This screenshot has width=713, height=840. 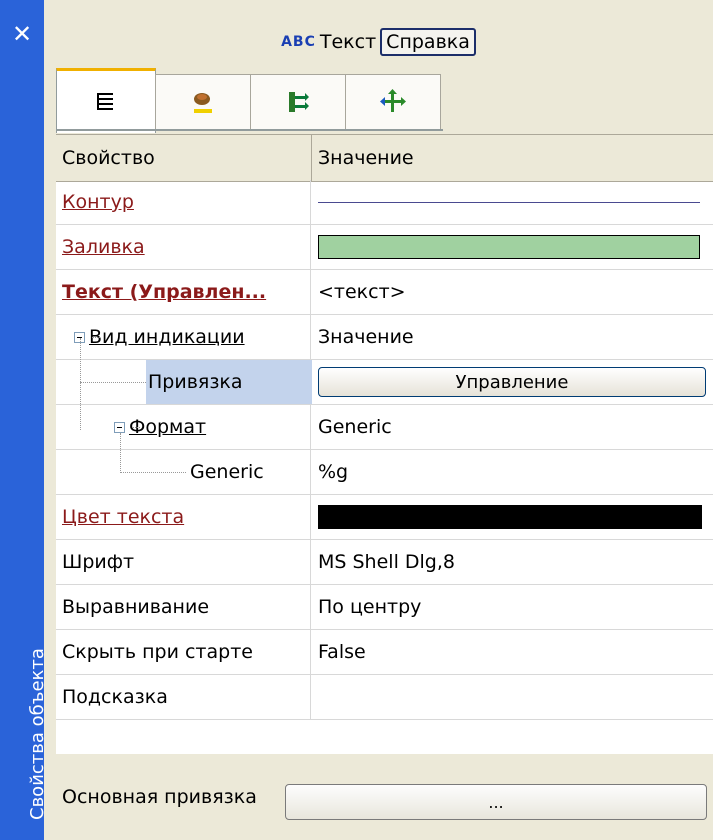 I want to click on object-title: Текст, so click(x=348, y=42).